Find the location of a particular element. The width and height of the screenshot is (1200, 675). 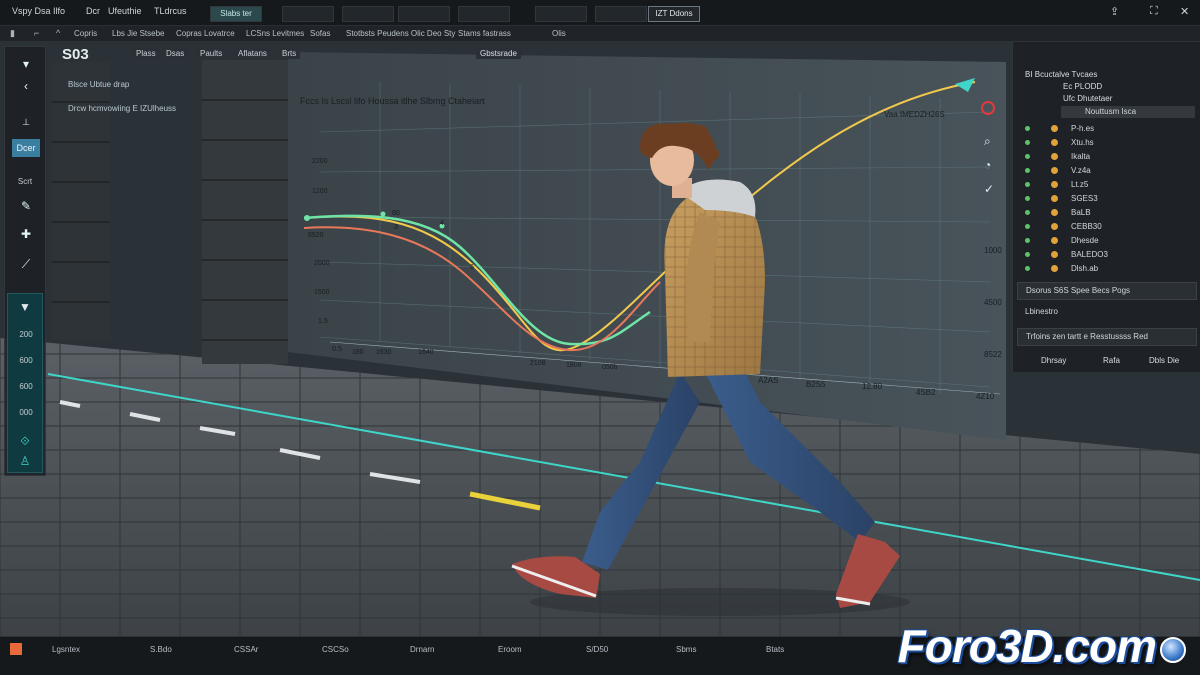

timeline-label-2: S.Bdo is located at coordinates (161, 649).